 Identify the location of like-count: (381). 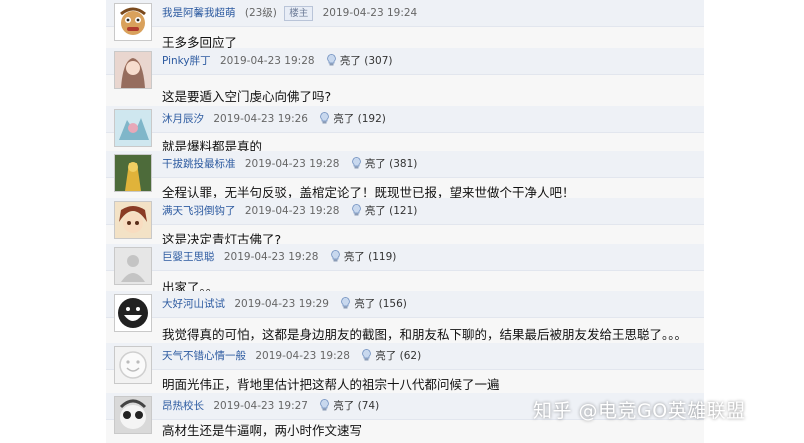
(403, 164).